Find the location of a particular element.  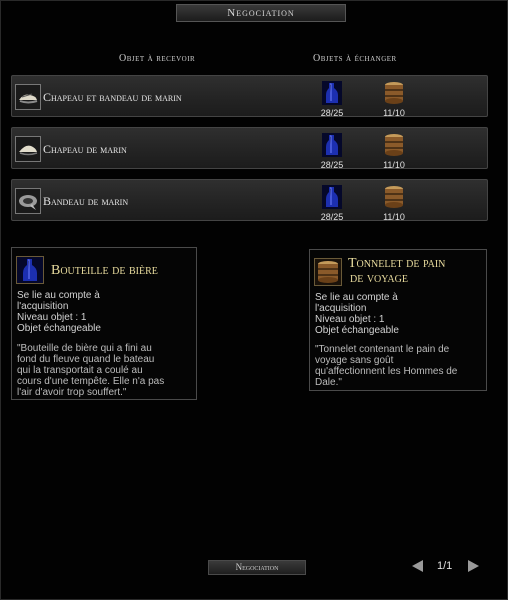

tooltip-desc-line: Dale." is located at coordinates (328, 382).